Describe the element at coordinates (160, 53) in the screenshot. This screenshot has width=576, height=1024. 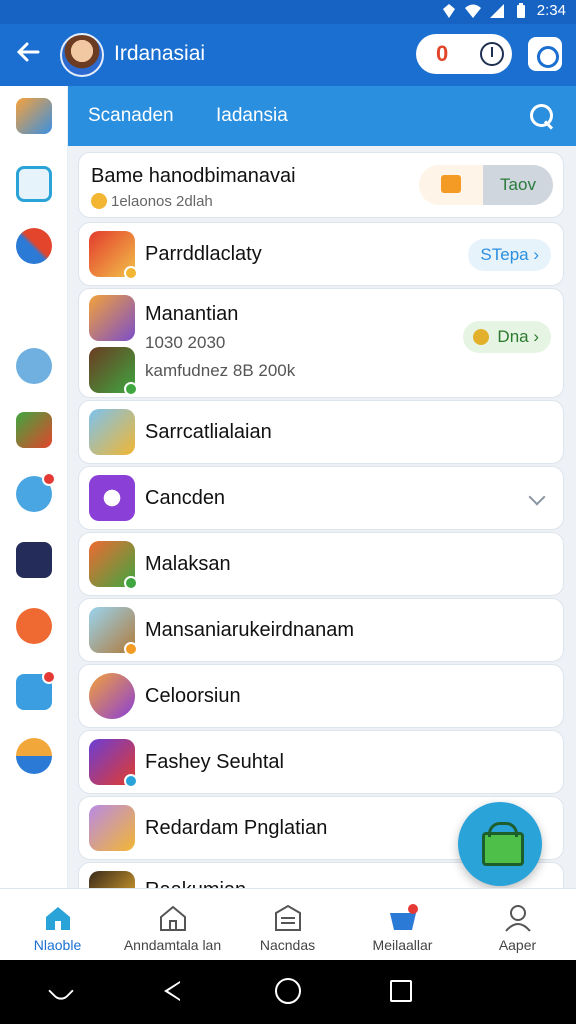
I see `page-title: Irdanasiai` at that location.